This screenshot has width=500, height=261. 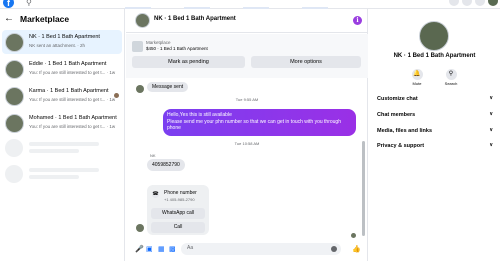 I want to click on listing-thumbnail, so click(x=137, y=46).